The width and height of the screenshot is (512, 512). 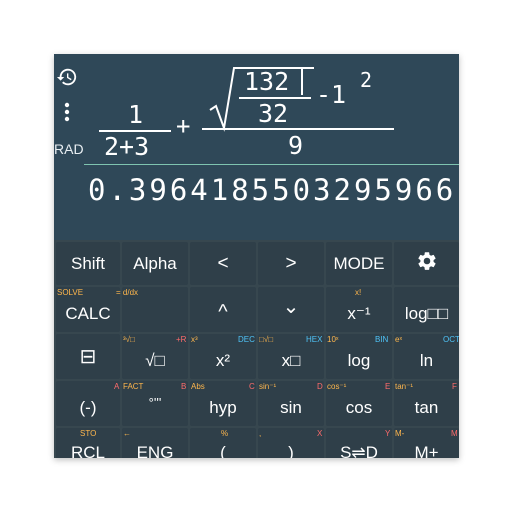 I want to click on exponent: 2, so click(x=366, y=80).